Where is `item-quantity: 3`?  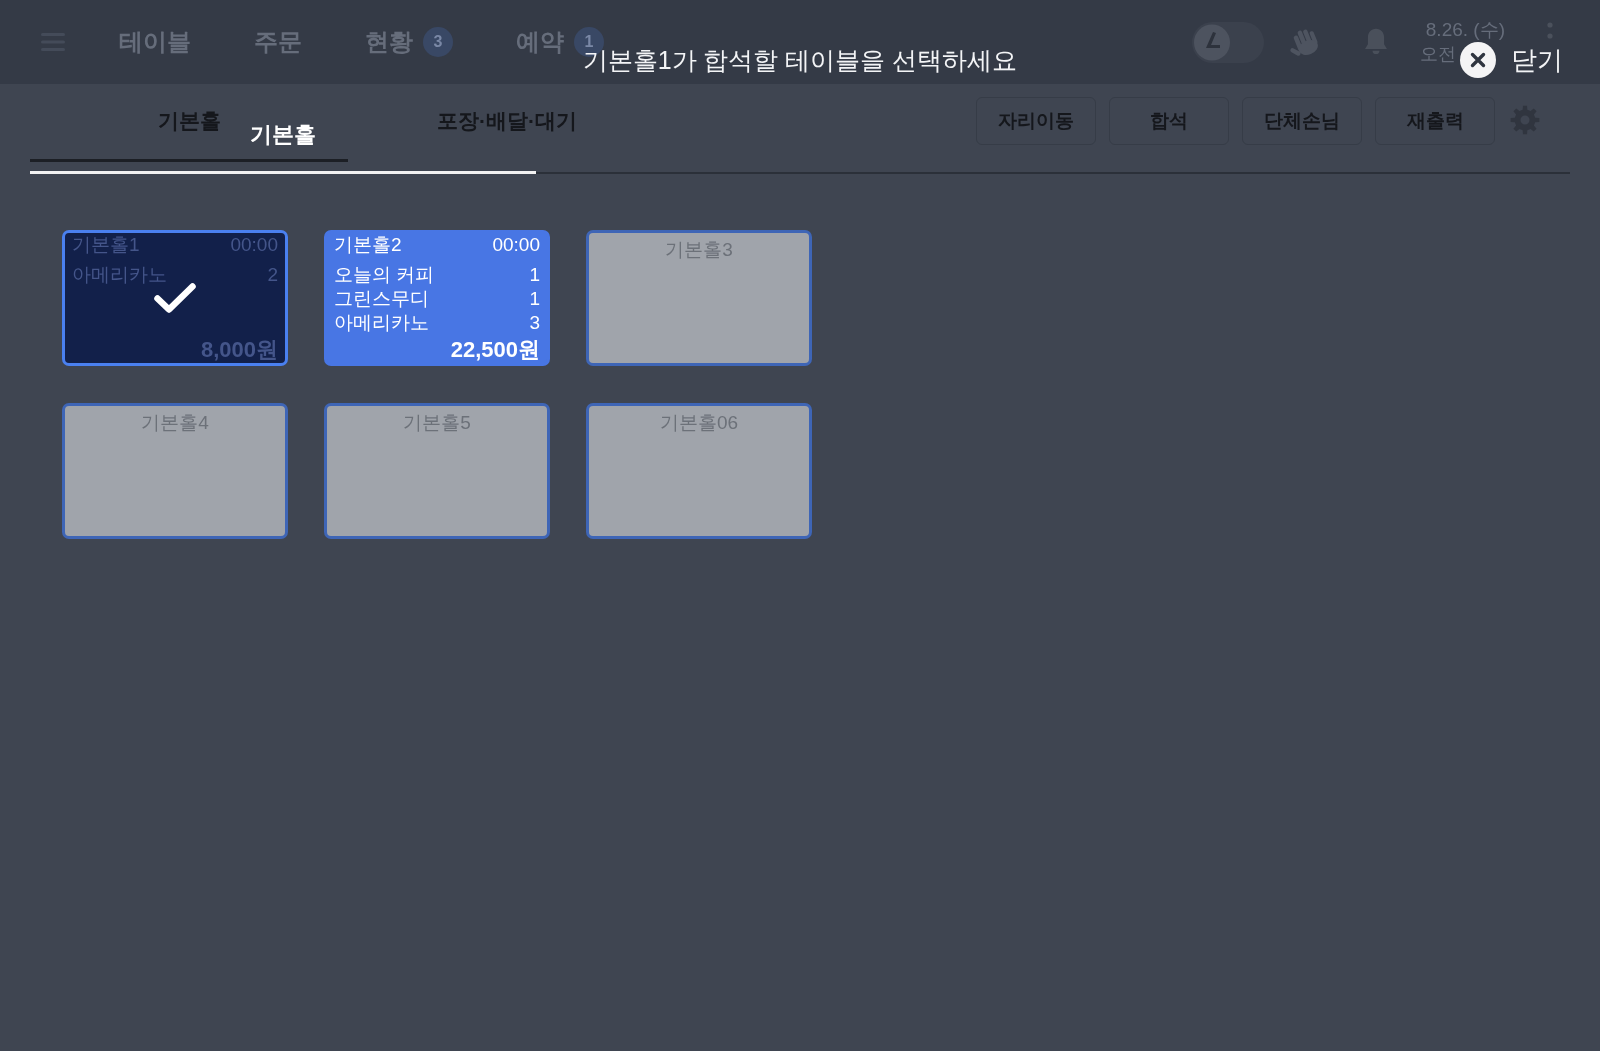
item-quantity: 3 is located at coordinates (534, 323).